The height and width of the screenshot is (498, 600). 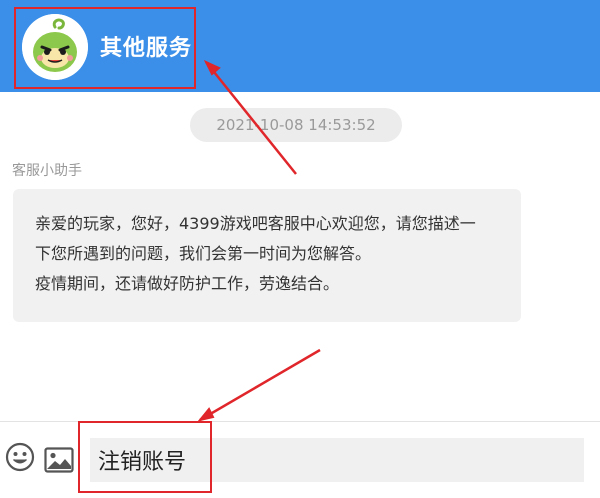 I want to click on message-line: 疫情期间，还请做好防护工作，劳逸结合。, so click(x=187, y=283).